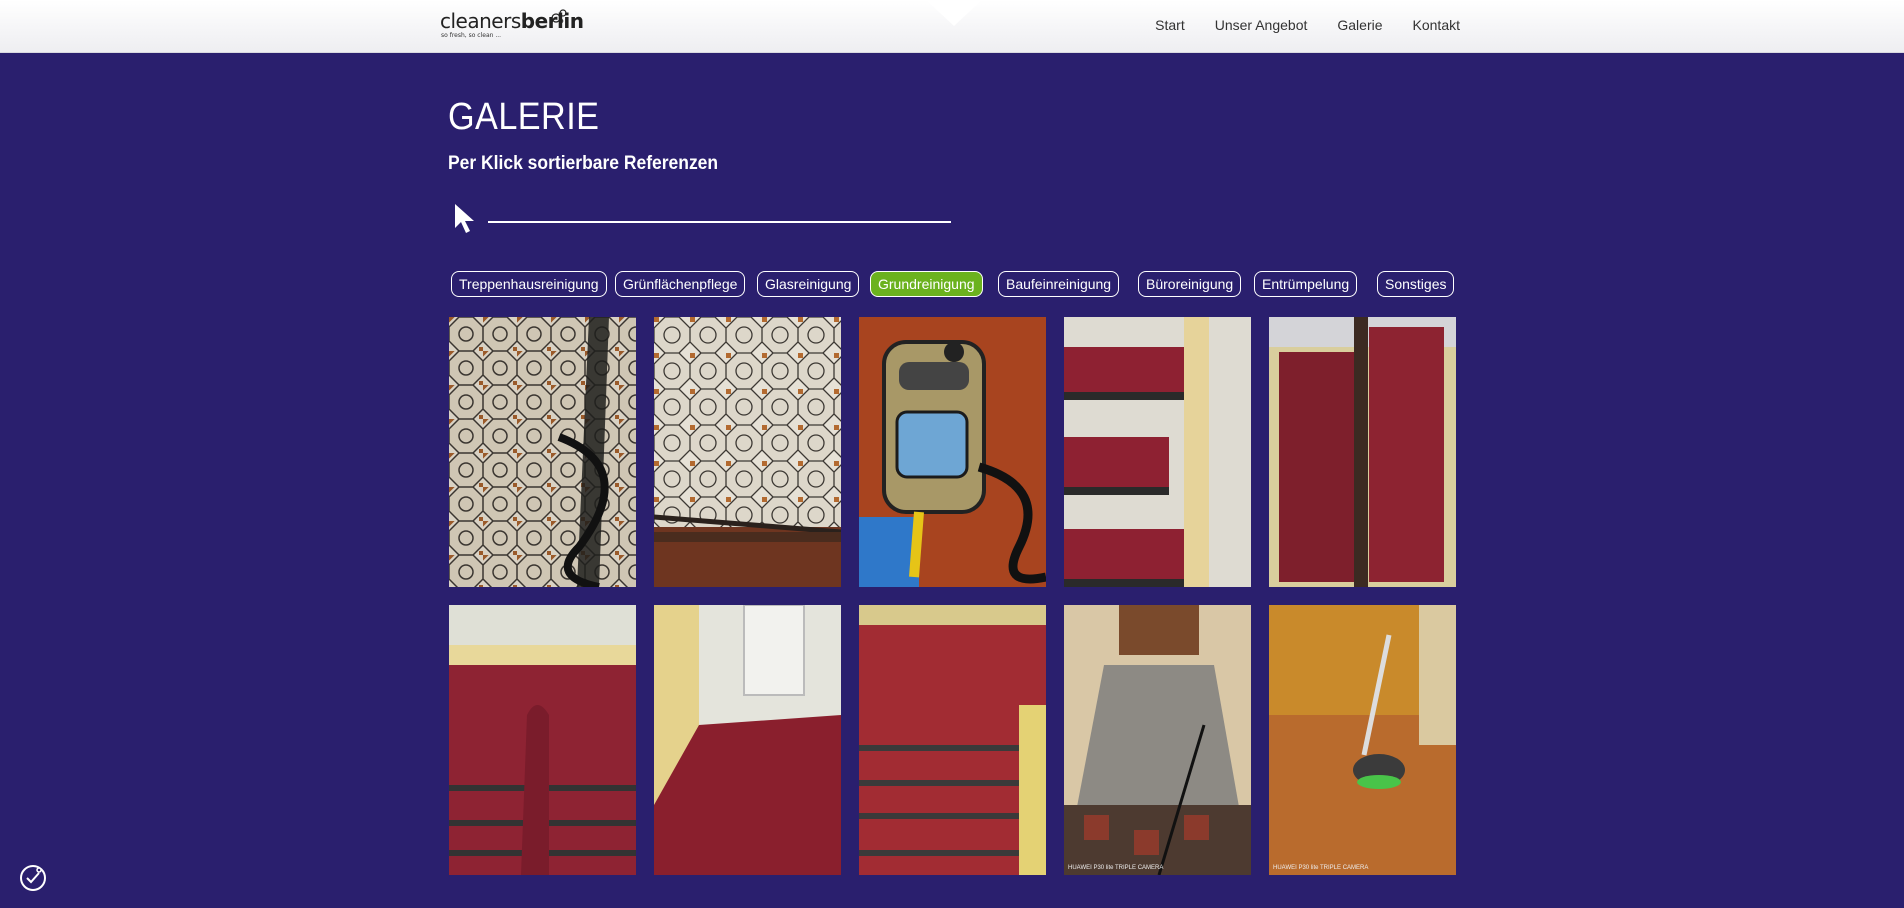 This screenshot has height=908, width=1904. I want to click on nav-unser-angebot: Unser Angebot, so click(1261, 25).